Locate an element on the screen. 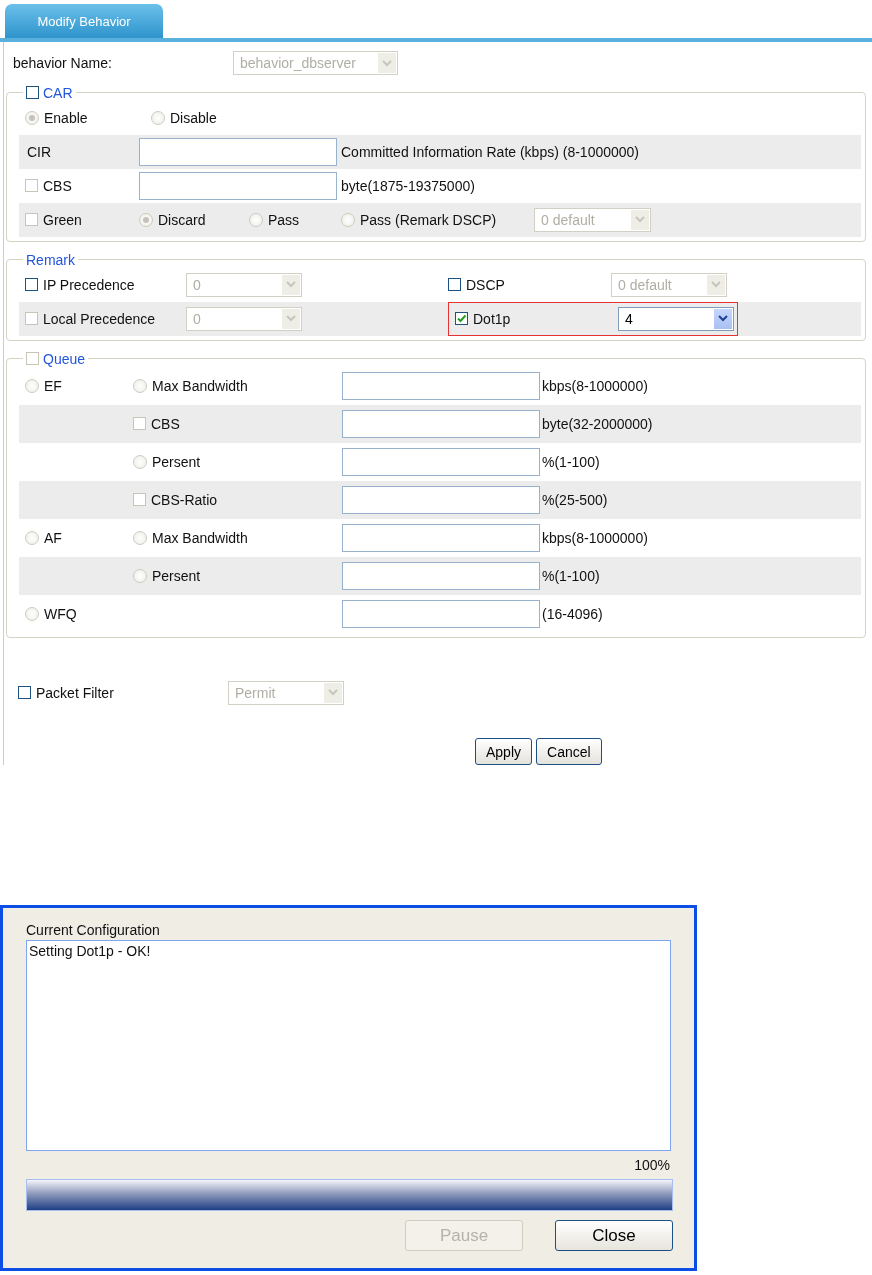 The height and width of the screenshot is (1275, 872). action-button: Cancel is located at coordinates (569, 751).